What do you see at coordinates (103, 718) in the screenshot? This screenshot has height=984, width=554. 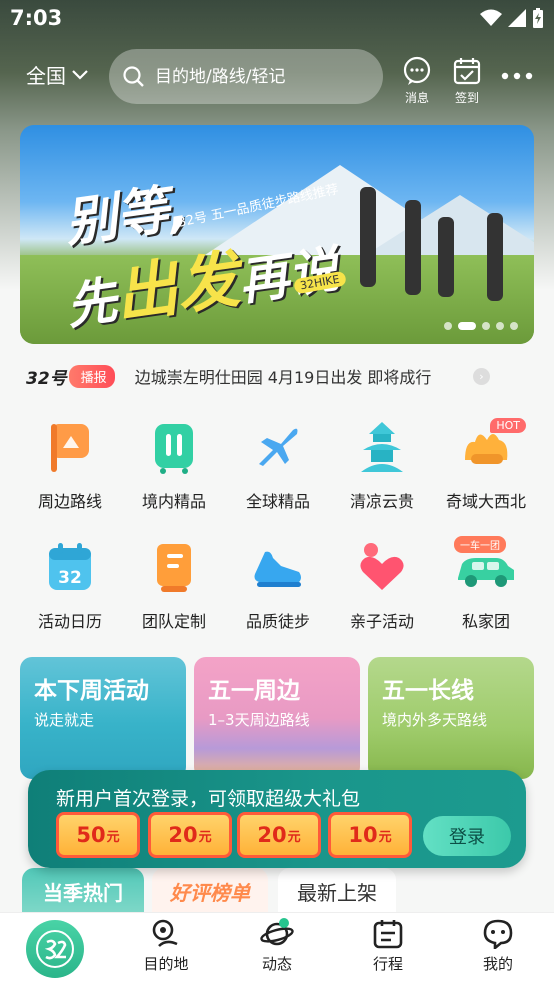 I see `promo-card-weekly: 本下周活动 说走就走` at bounding box center [103, 718].